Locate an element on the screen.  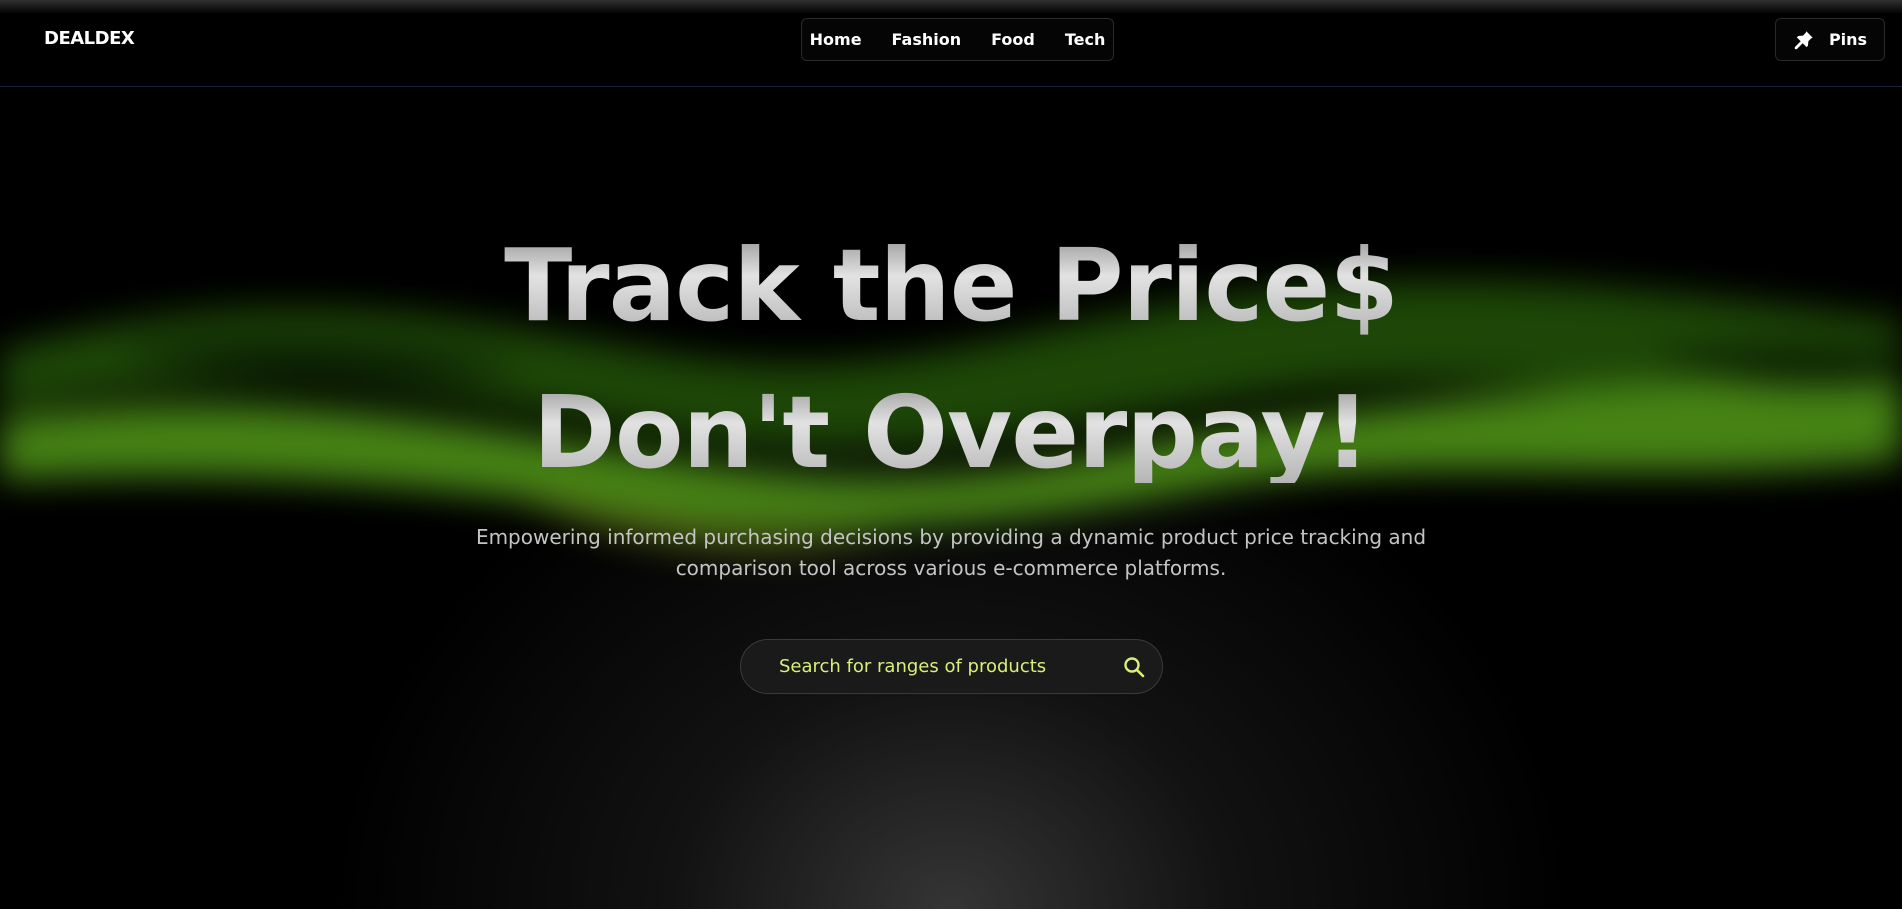
pin-icon is located at coordinates (1803, 39).